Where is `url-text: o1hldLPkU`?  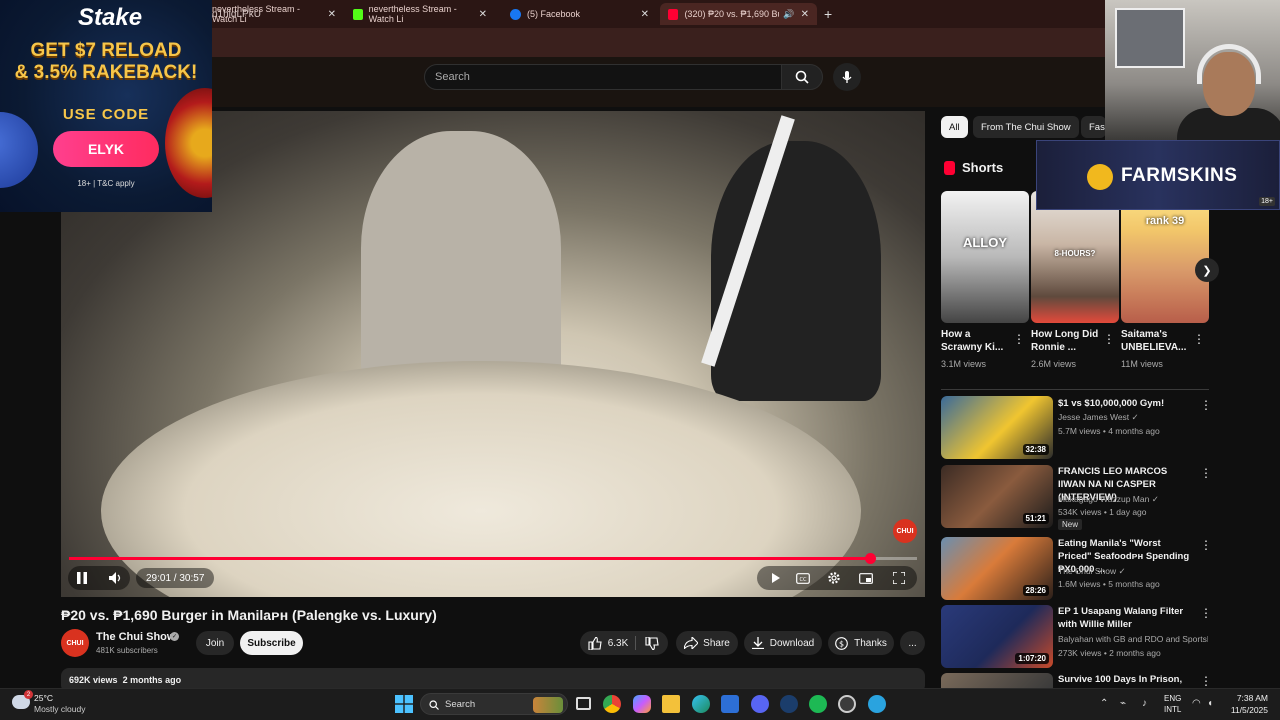 url-text: o1hldLPkU is located at coordinates (236, 14).